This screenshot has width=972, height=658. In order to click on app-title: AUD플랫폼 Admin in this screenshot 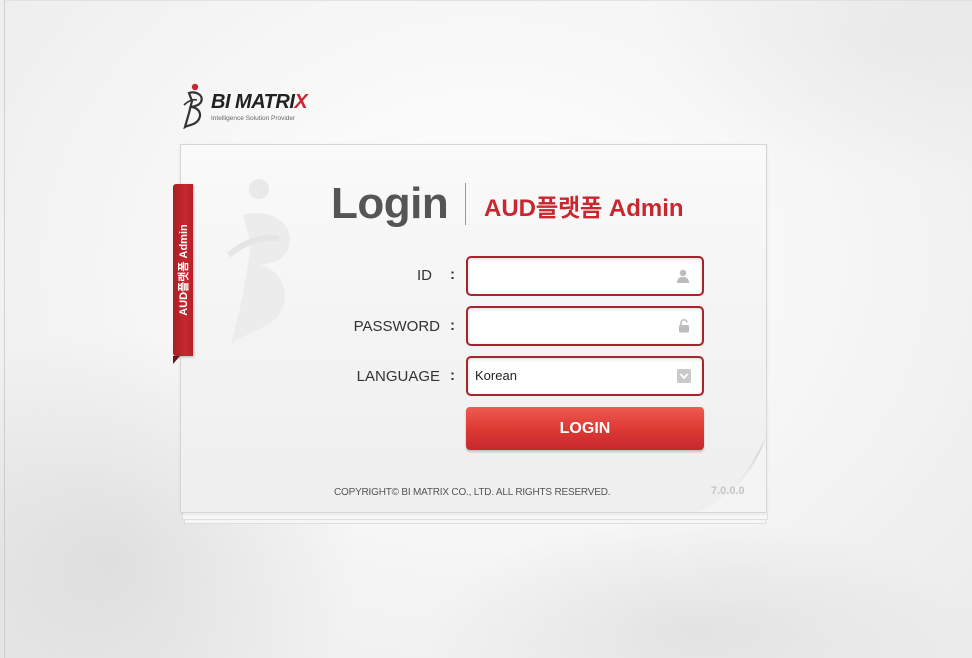, I will do `click(584, 208)`.